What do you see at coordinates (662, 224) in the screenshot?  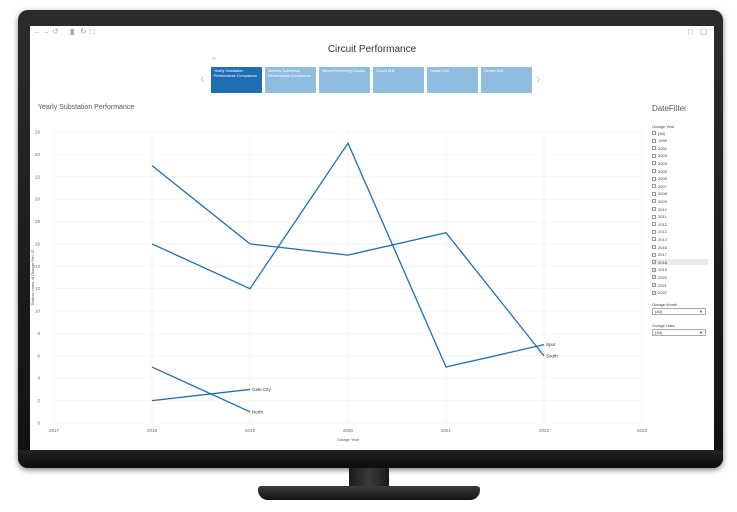 I see `year-option-label: 2012` at bounding box center [662, 224].